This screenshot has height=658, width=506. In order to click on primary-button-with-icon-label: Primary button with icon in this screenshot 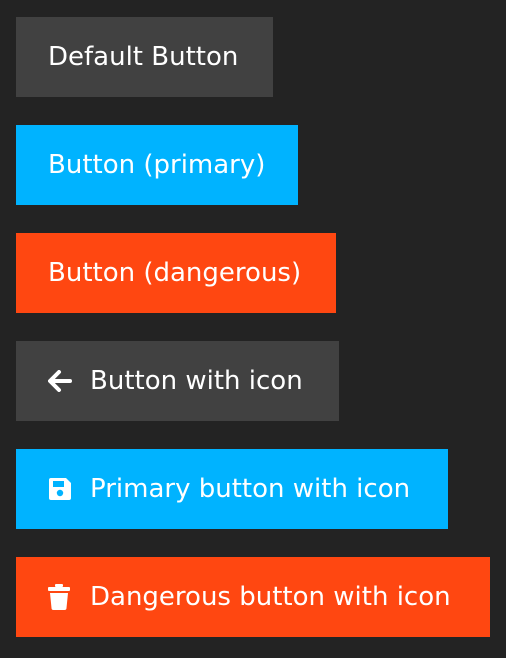, I will do `click(250, 489)`.